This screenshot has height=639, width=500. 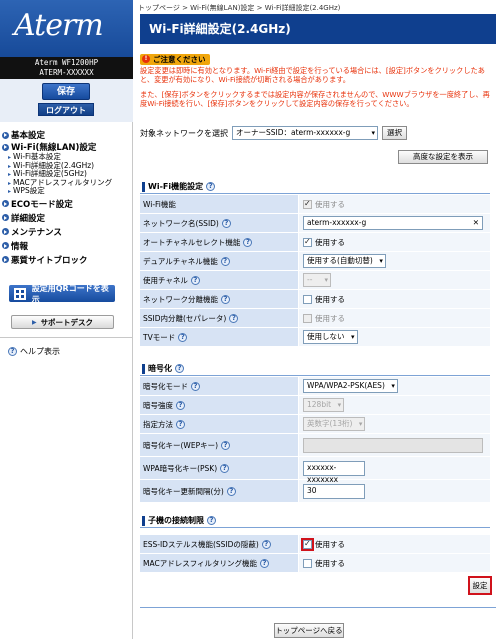 What do you see at coordinates (66, 135) in the screenshot?
I see `nav-basic-settings: 基本設定` at bounding box center [66, 135].